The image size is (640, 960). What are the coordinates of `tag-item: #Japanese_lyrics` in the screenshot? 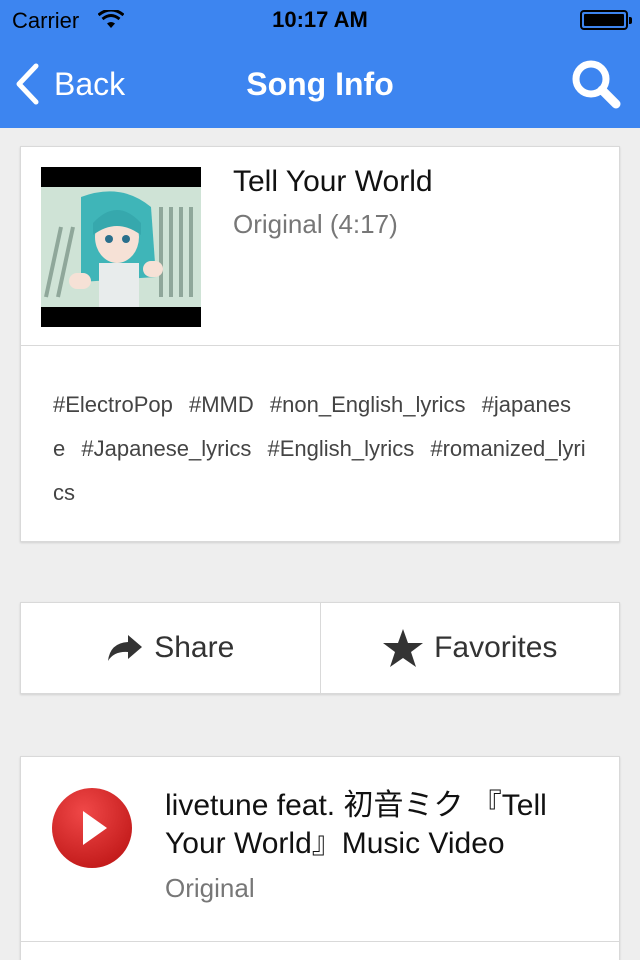 It's located at (166, 448).